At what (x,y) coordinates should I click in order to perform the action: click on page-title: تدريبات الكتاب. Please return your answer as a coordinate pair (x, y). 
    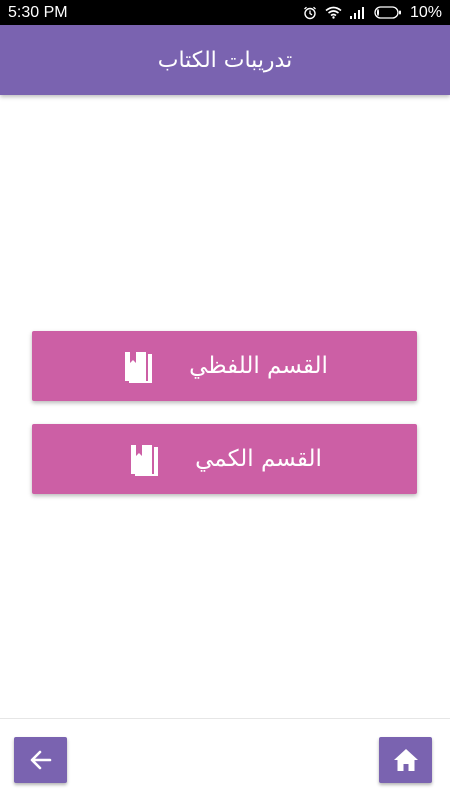
    Looking at the image, I should click on (225, 60).